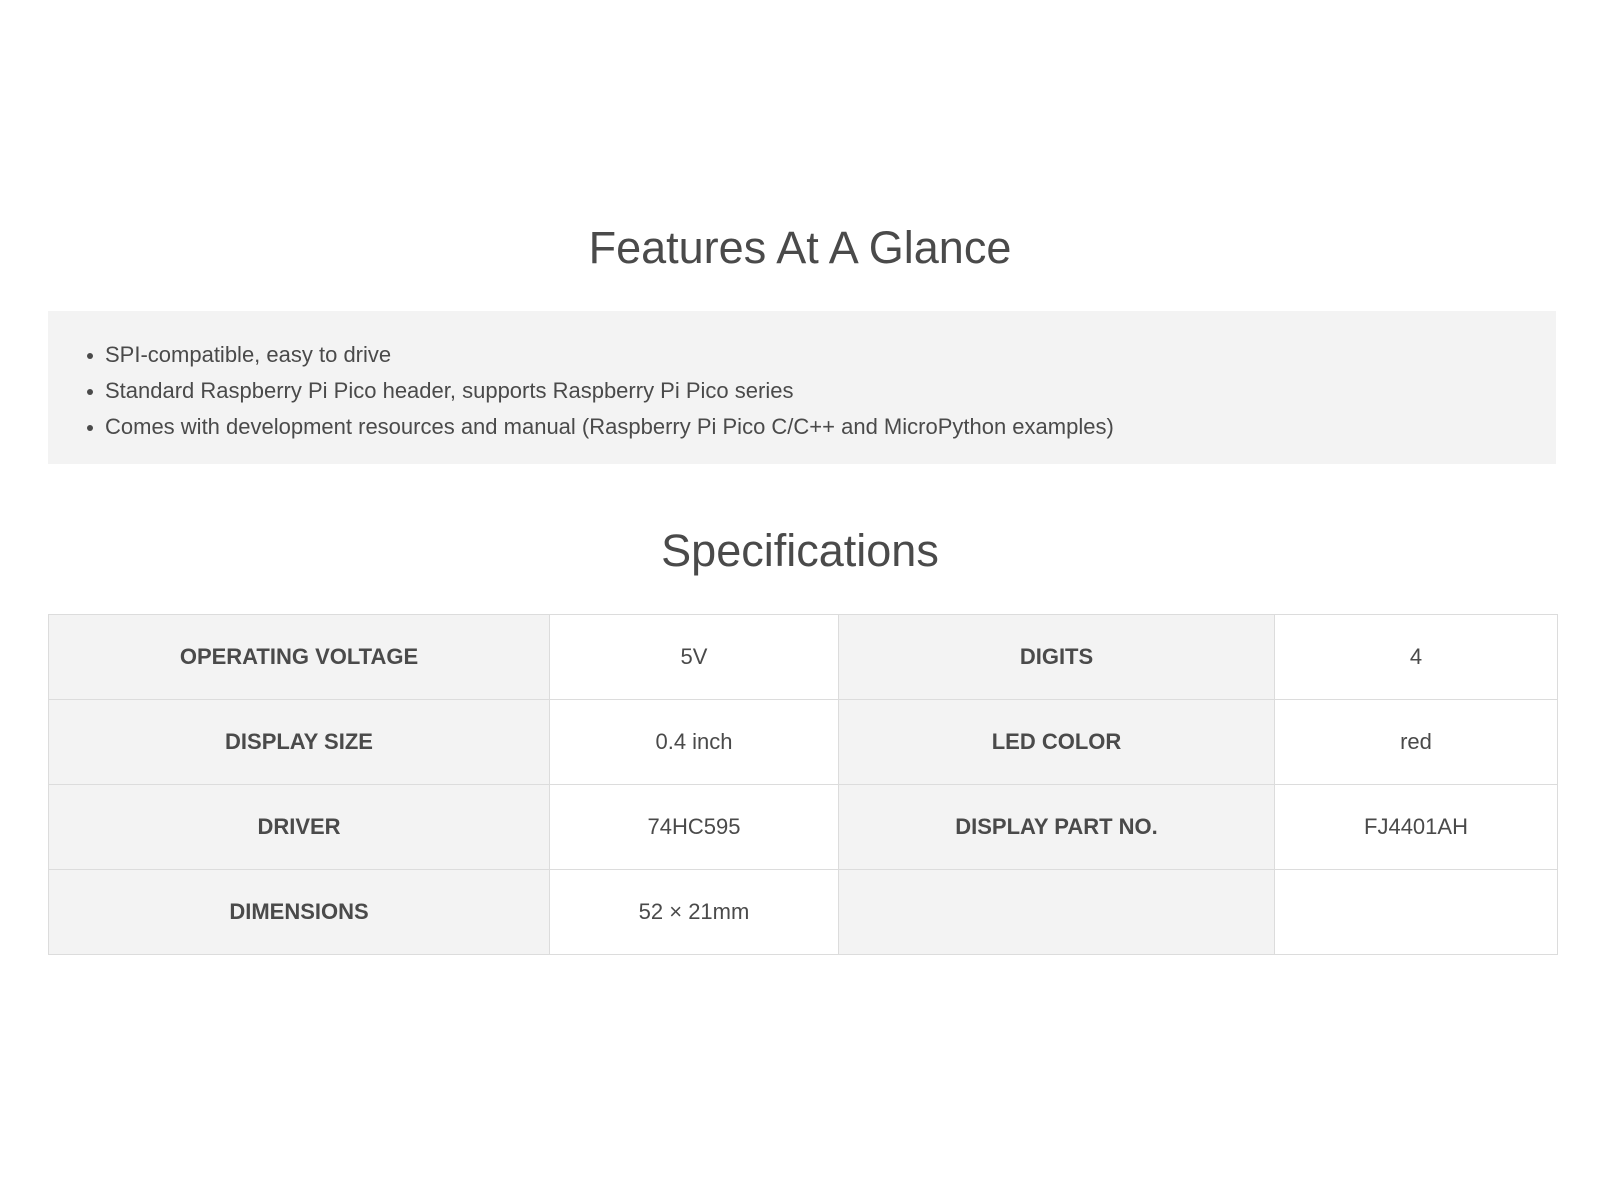  I want to click on spec-value-display-size: 0.4 inch, so click(694, 742).